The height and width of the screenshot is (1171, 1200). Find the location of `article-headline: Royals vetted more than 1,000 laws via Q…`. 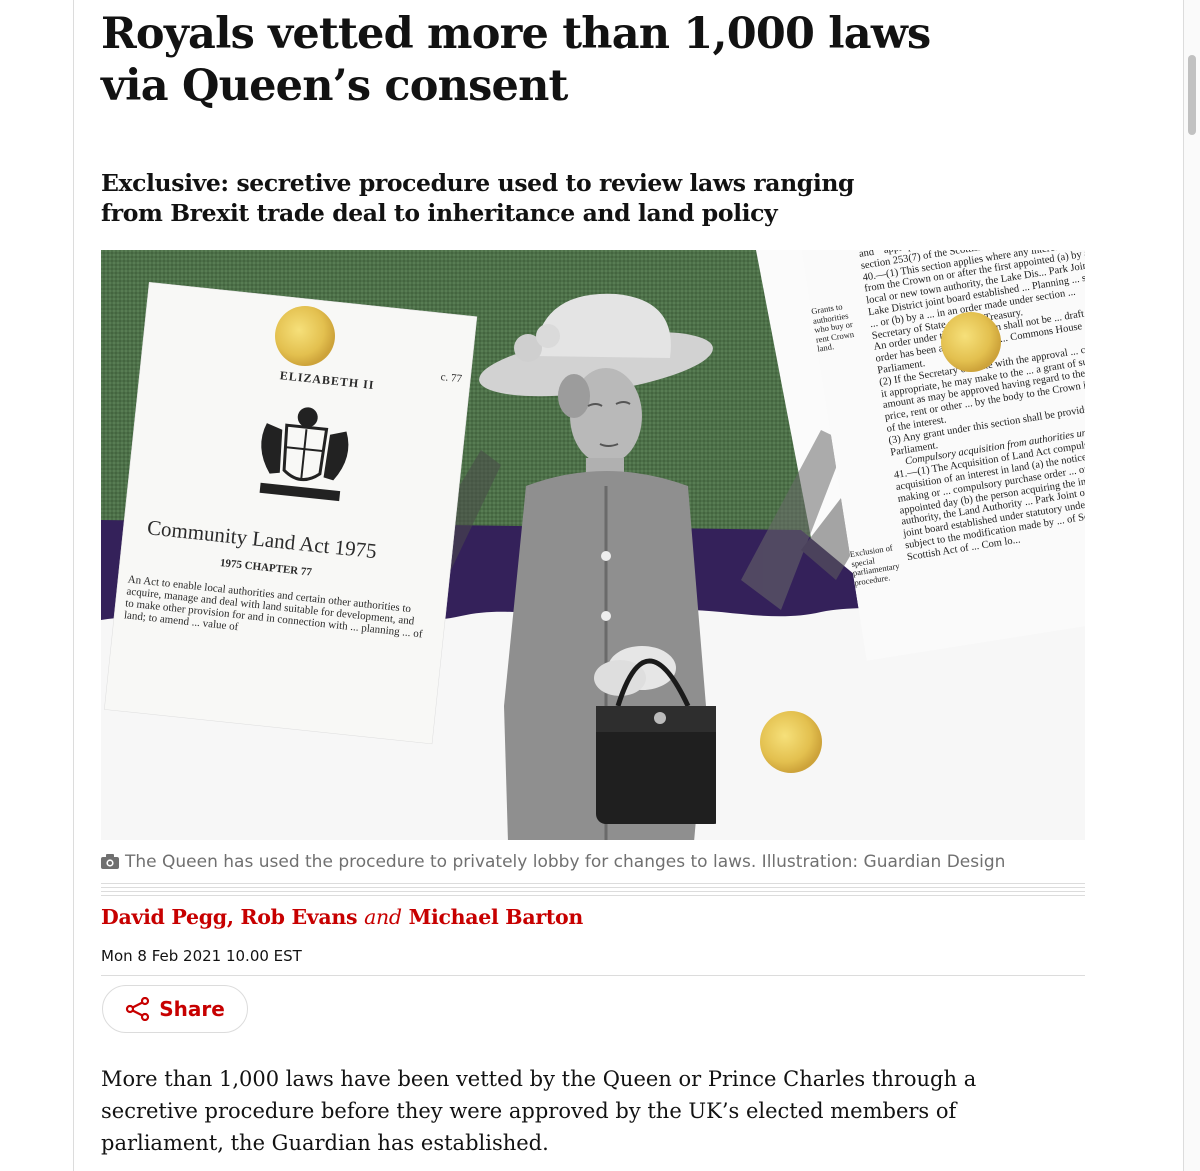

article-headline: Royals vetted more than 1,000 laws via Q… is located at coordinates (516, 60).